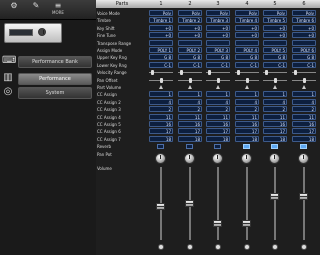 This screenshot has width=320, height=255. What do you see at coordinates (48, 92) in the screenshot?
I see `sidebar-item-system: ◎ System` at bounding box center [48, 92].